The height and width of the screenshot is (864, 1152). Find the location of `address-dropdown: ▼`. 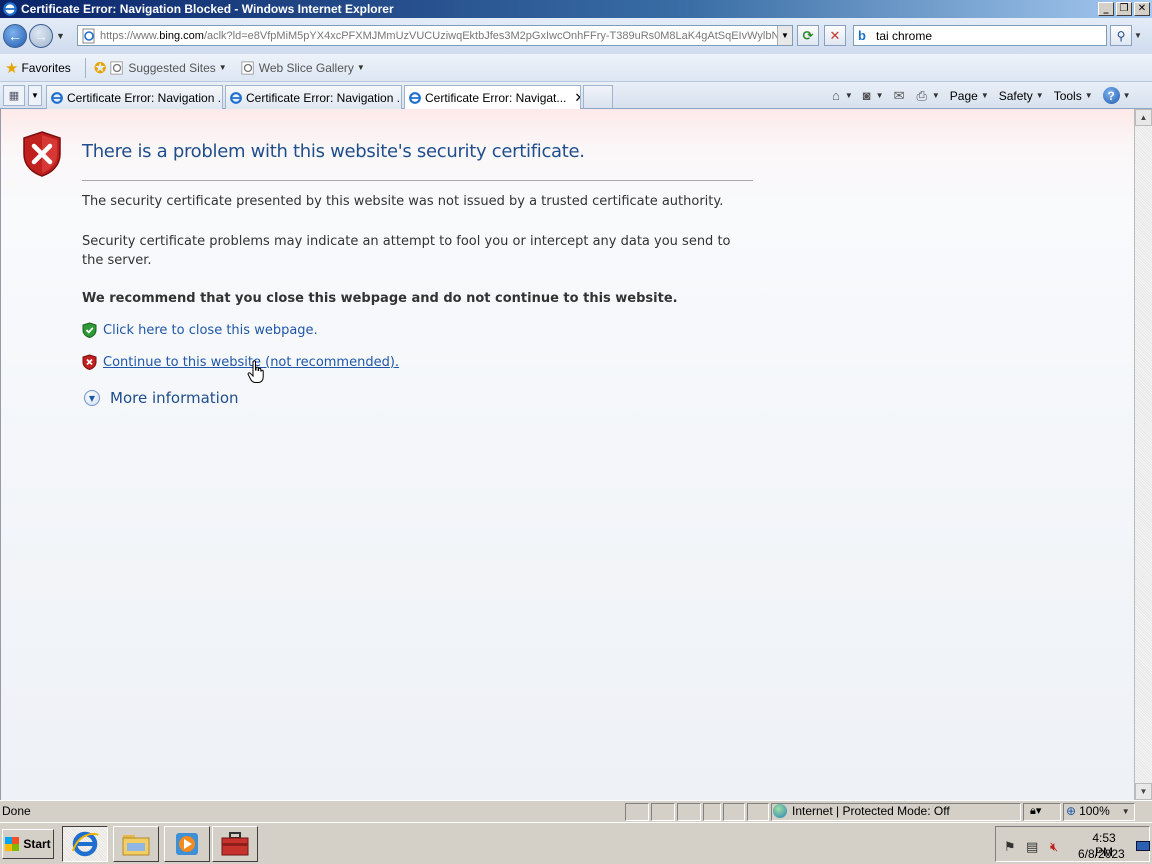

address-dropdown: ▼ is located at coordinates (784, 35).